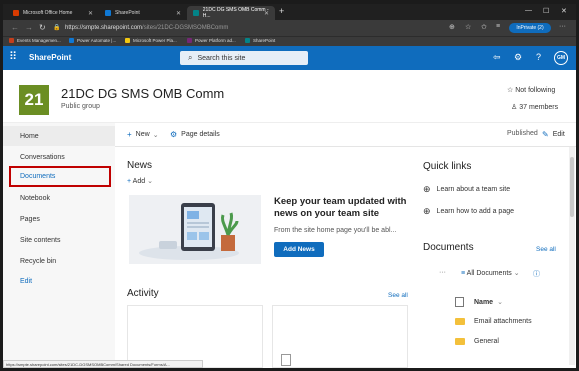  What do you see at coordinates (221, 58) in the screenshot?
I see `search-placeholder: Search this site` at bounding box center [221, 58].